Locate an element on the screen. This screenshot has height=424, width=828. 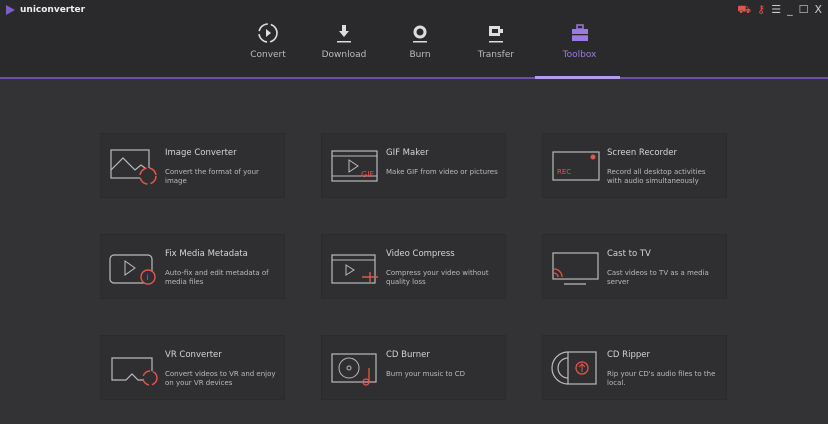
svg-text: i is located at coordinates (148, 277).